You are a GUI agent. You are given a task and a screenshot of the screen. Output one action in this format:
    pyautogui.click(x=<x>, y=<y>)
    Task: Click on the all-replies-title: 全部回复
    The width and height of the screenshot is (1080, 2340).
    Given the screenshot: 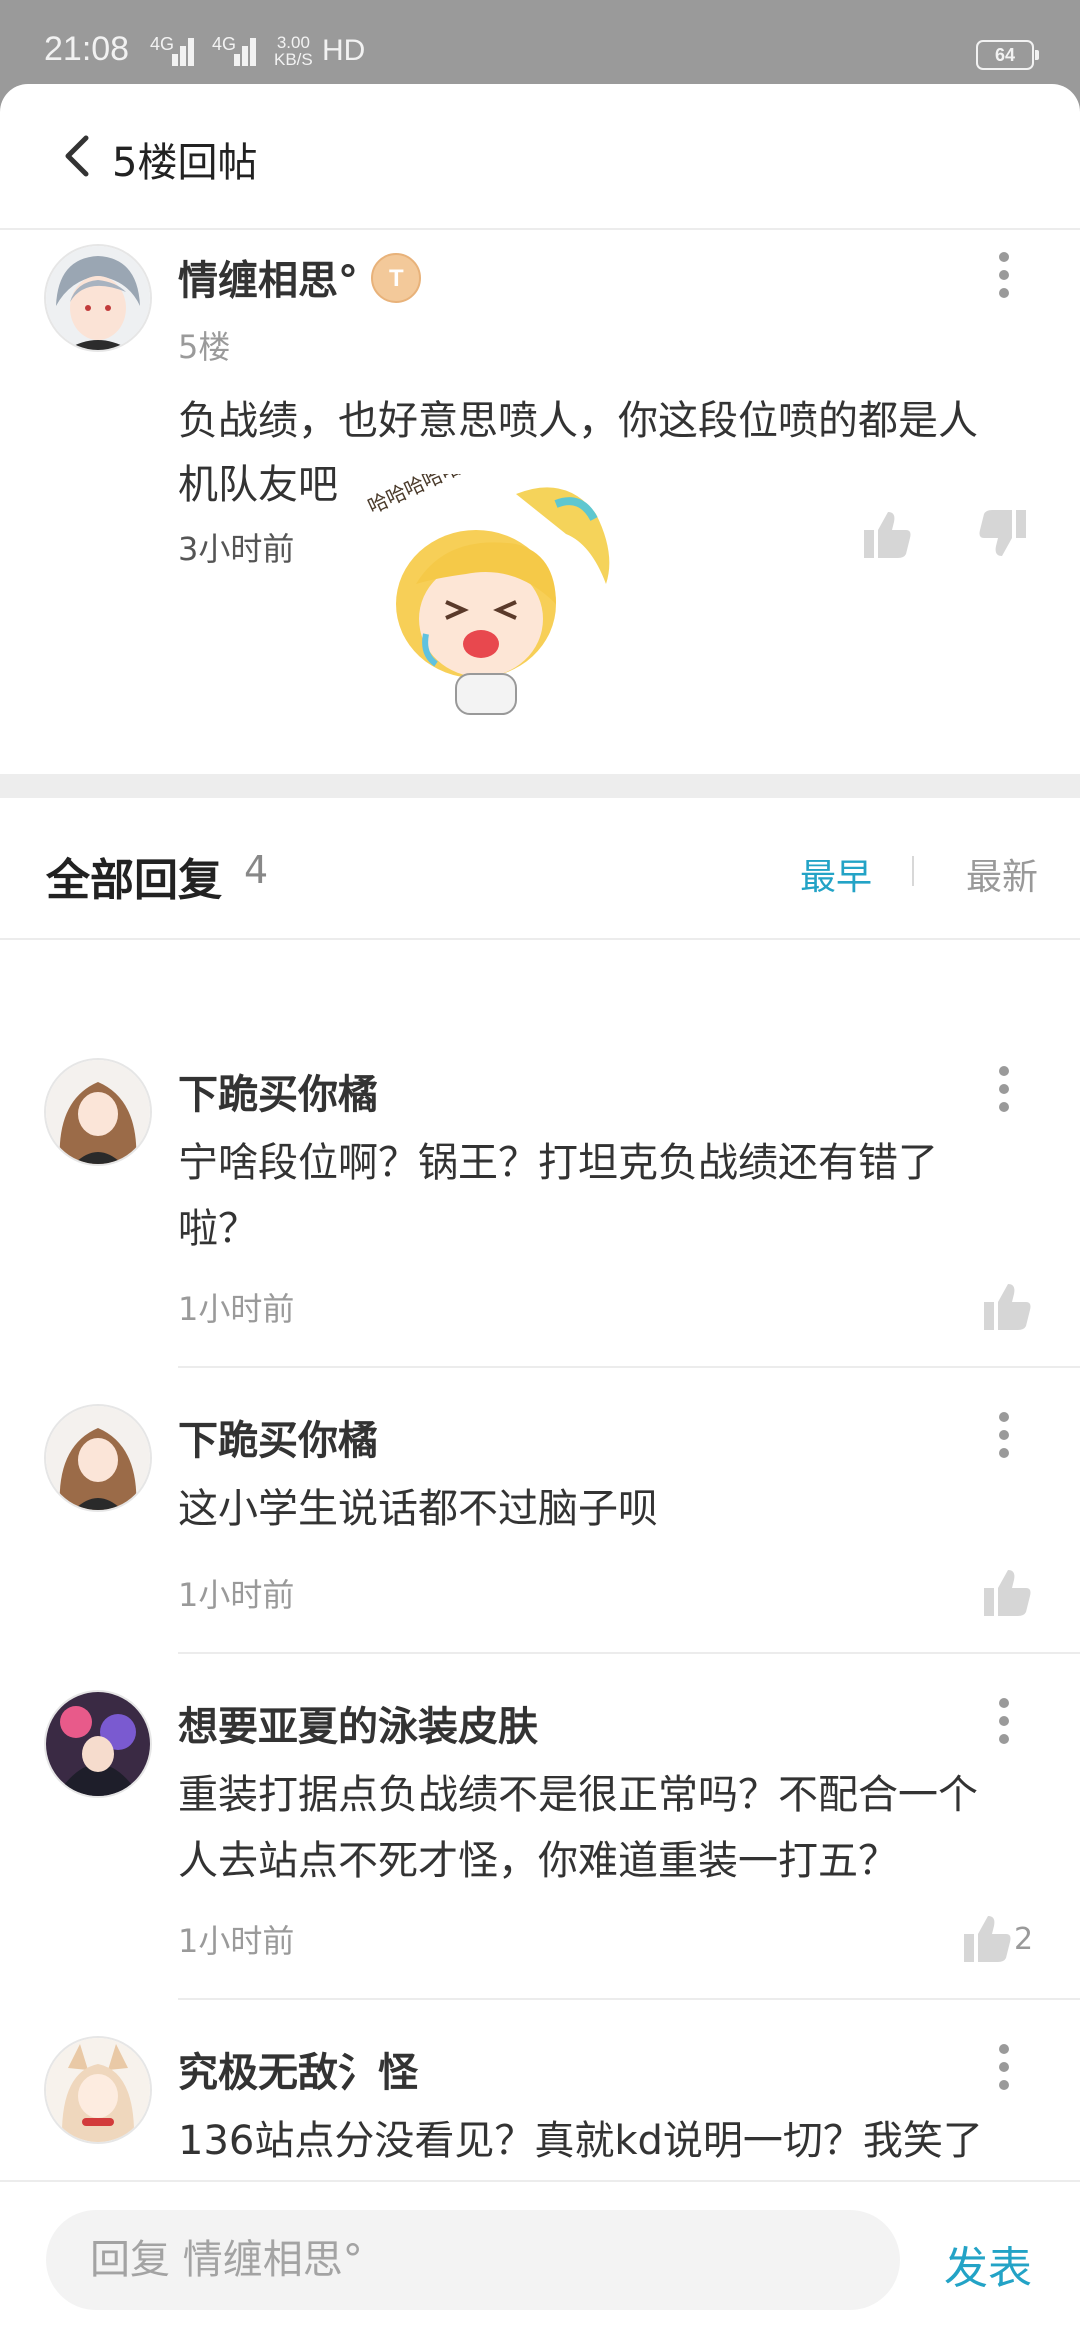 What is the action you would take?
    pyautogui.click(x=134, y=880)
    